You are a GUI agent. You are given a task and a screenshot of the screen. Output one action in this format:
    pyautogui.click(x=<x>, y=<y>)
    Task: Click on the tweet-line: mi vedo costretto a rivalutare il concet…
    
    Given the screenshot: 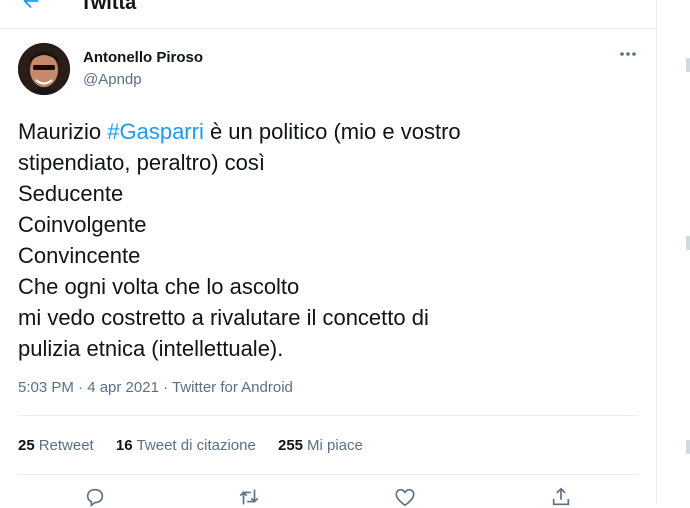 What is the action you would take?
    pyautogui.click(x=223, y=317)
    